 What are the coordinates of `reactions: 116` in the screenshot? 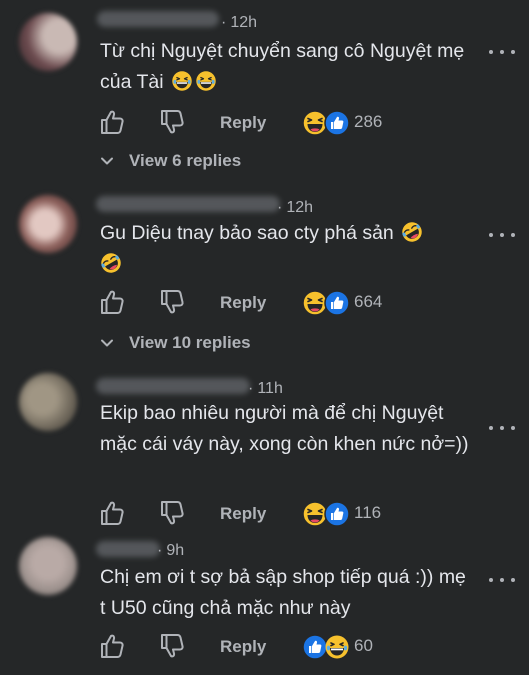 It's located at (362, 514).